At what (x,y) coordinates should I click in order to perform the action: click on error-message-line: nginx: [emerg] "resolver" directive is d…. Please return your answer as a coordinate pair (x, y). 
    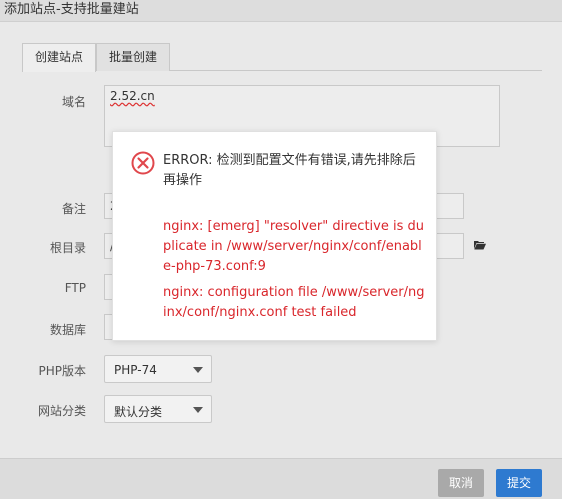
    Looking at the image, I should click on (293, 246).